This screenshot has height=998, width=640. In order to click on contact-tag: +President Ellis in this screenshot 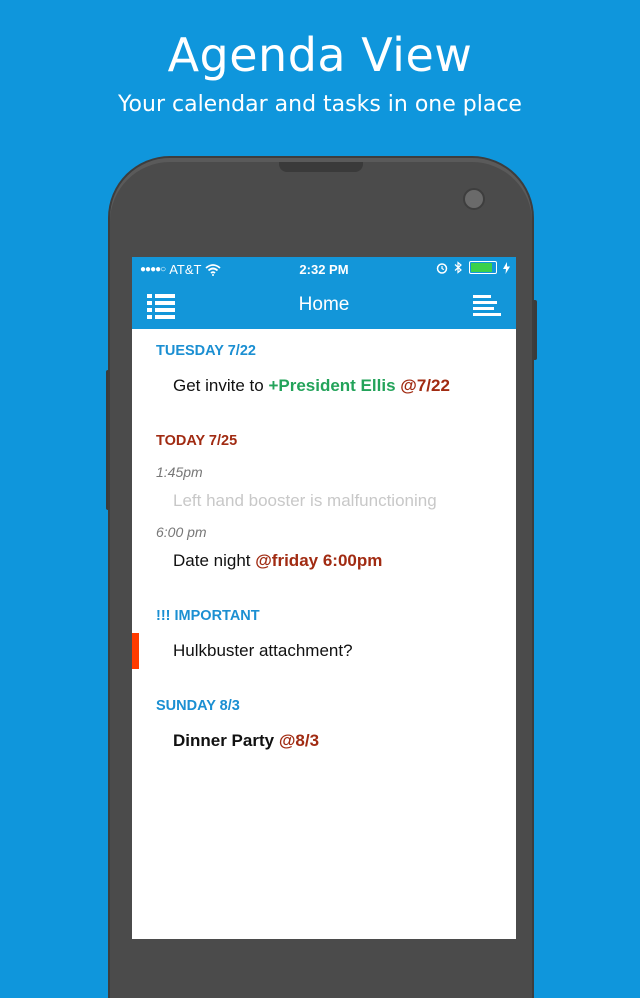, I will do `click(332, 385)`.